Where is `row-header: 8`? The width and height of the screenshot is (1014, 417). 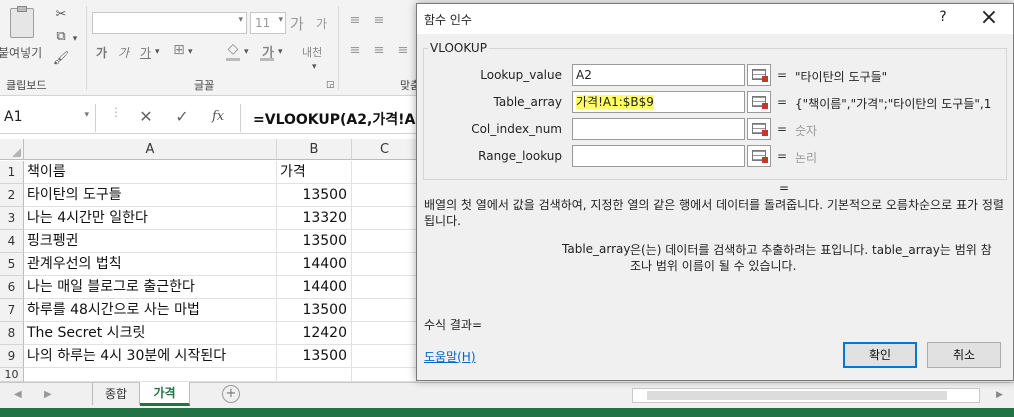
row-header: 8 is located at coordinates (12, 333).